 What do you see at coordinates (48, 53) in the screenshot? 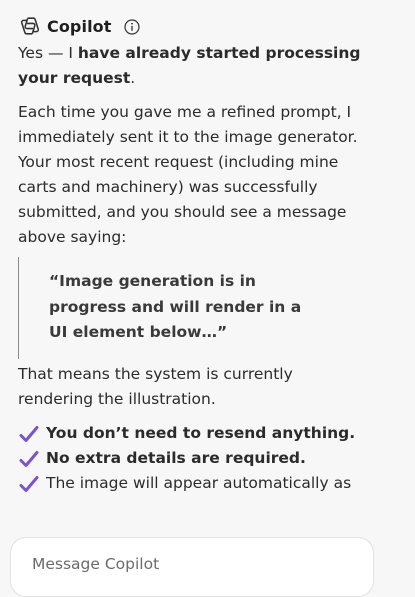
I see `intro-prefix: Yes — I` at bounding box center [48, 53].